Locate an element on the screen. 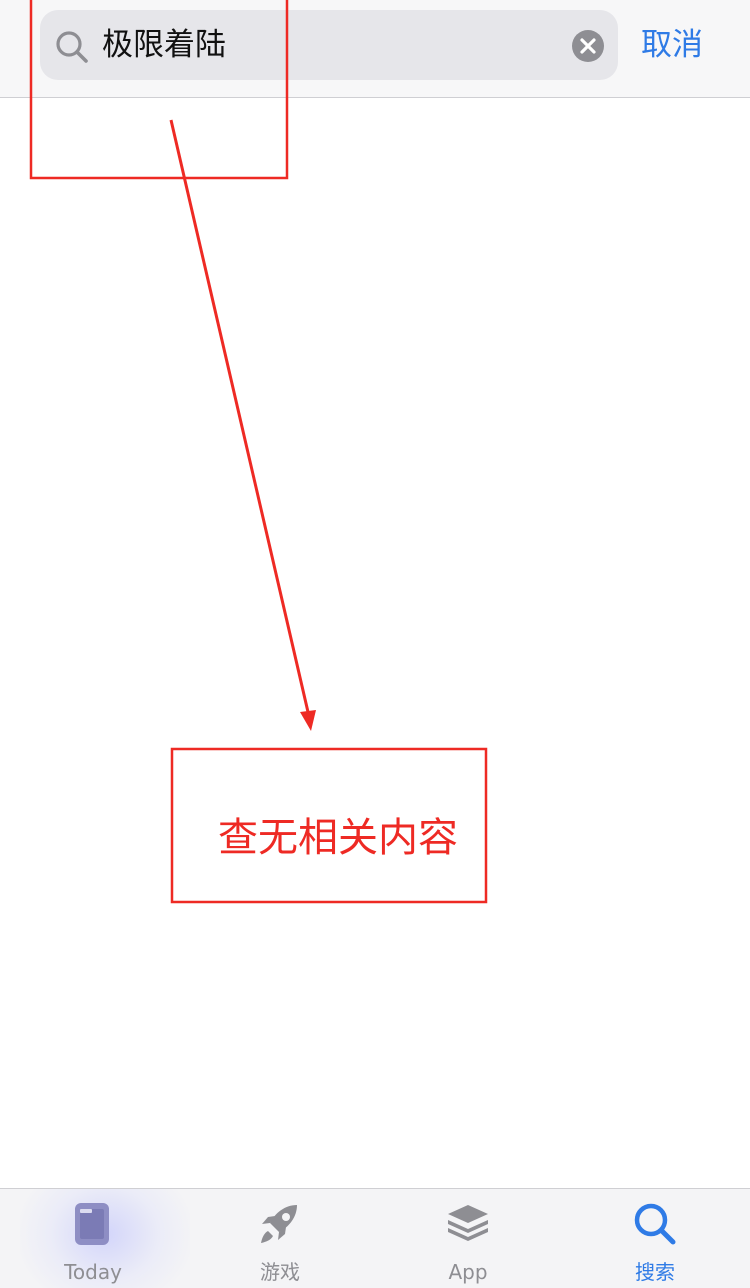  tab-games: 游戏 is located at coordinates (280, 1238).